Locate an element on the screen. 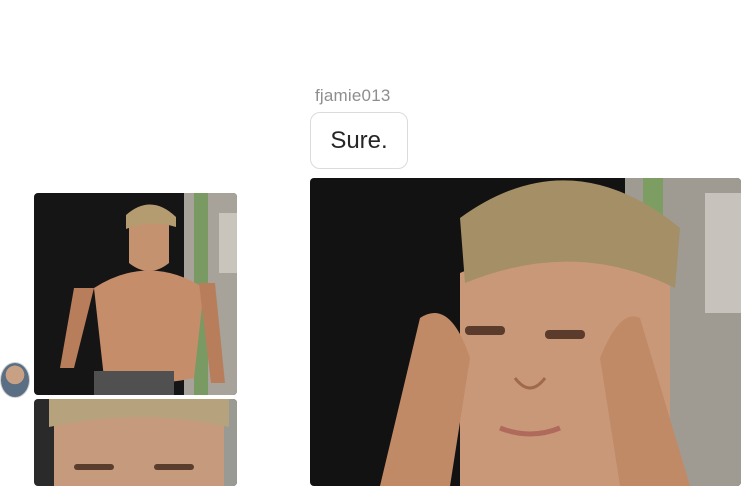 The width and height of the screenshot is (741, 486). message-text: Sure. is located at coordinates (359, 140).